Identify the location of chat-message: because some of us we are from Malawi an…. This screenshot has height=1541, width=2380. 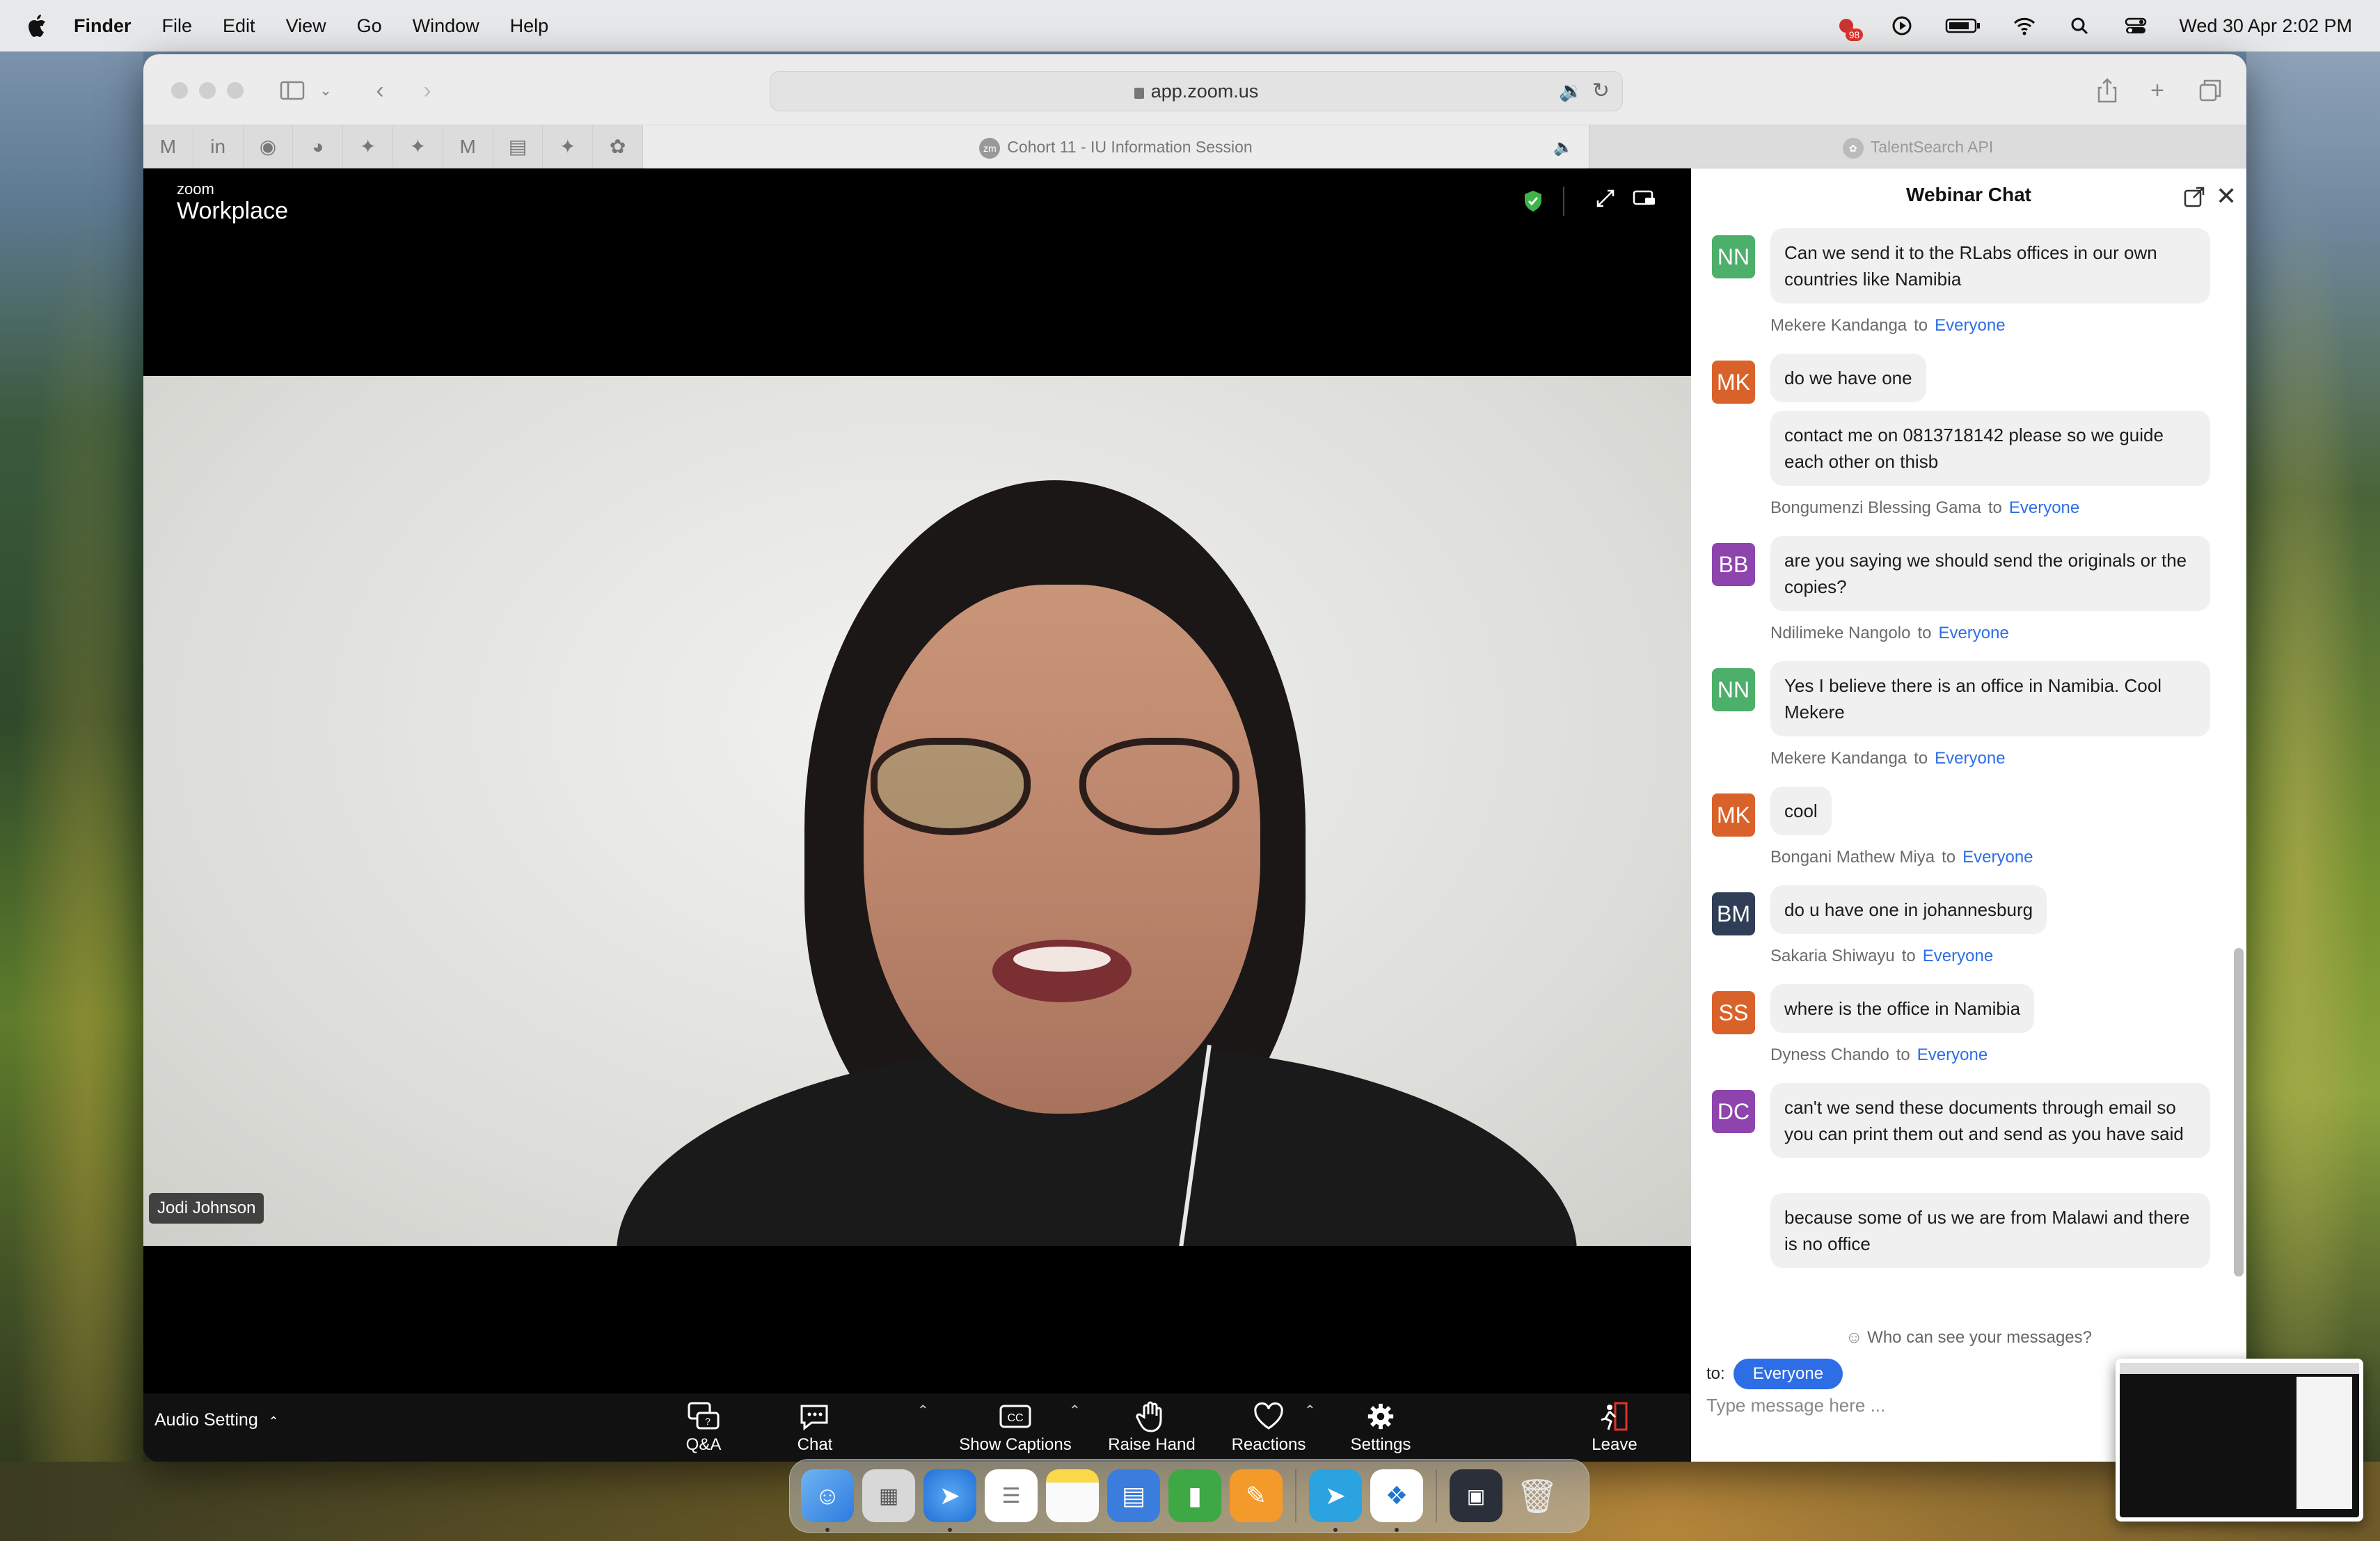
(1990, 1230).